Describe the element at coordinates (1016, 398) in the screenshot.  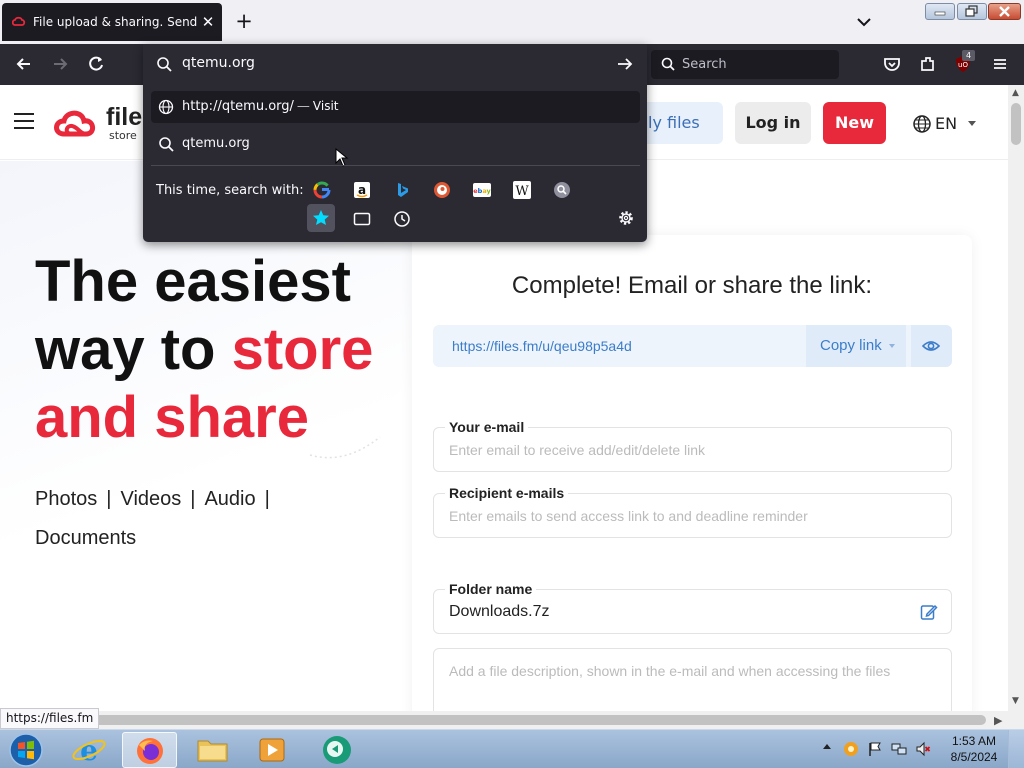
I see `vertical-scrollbar: ▲ ▼` at that location.